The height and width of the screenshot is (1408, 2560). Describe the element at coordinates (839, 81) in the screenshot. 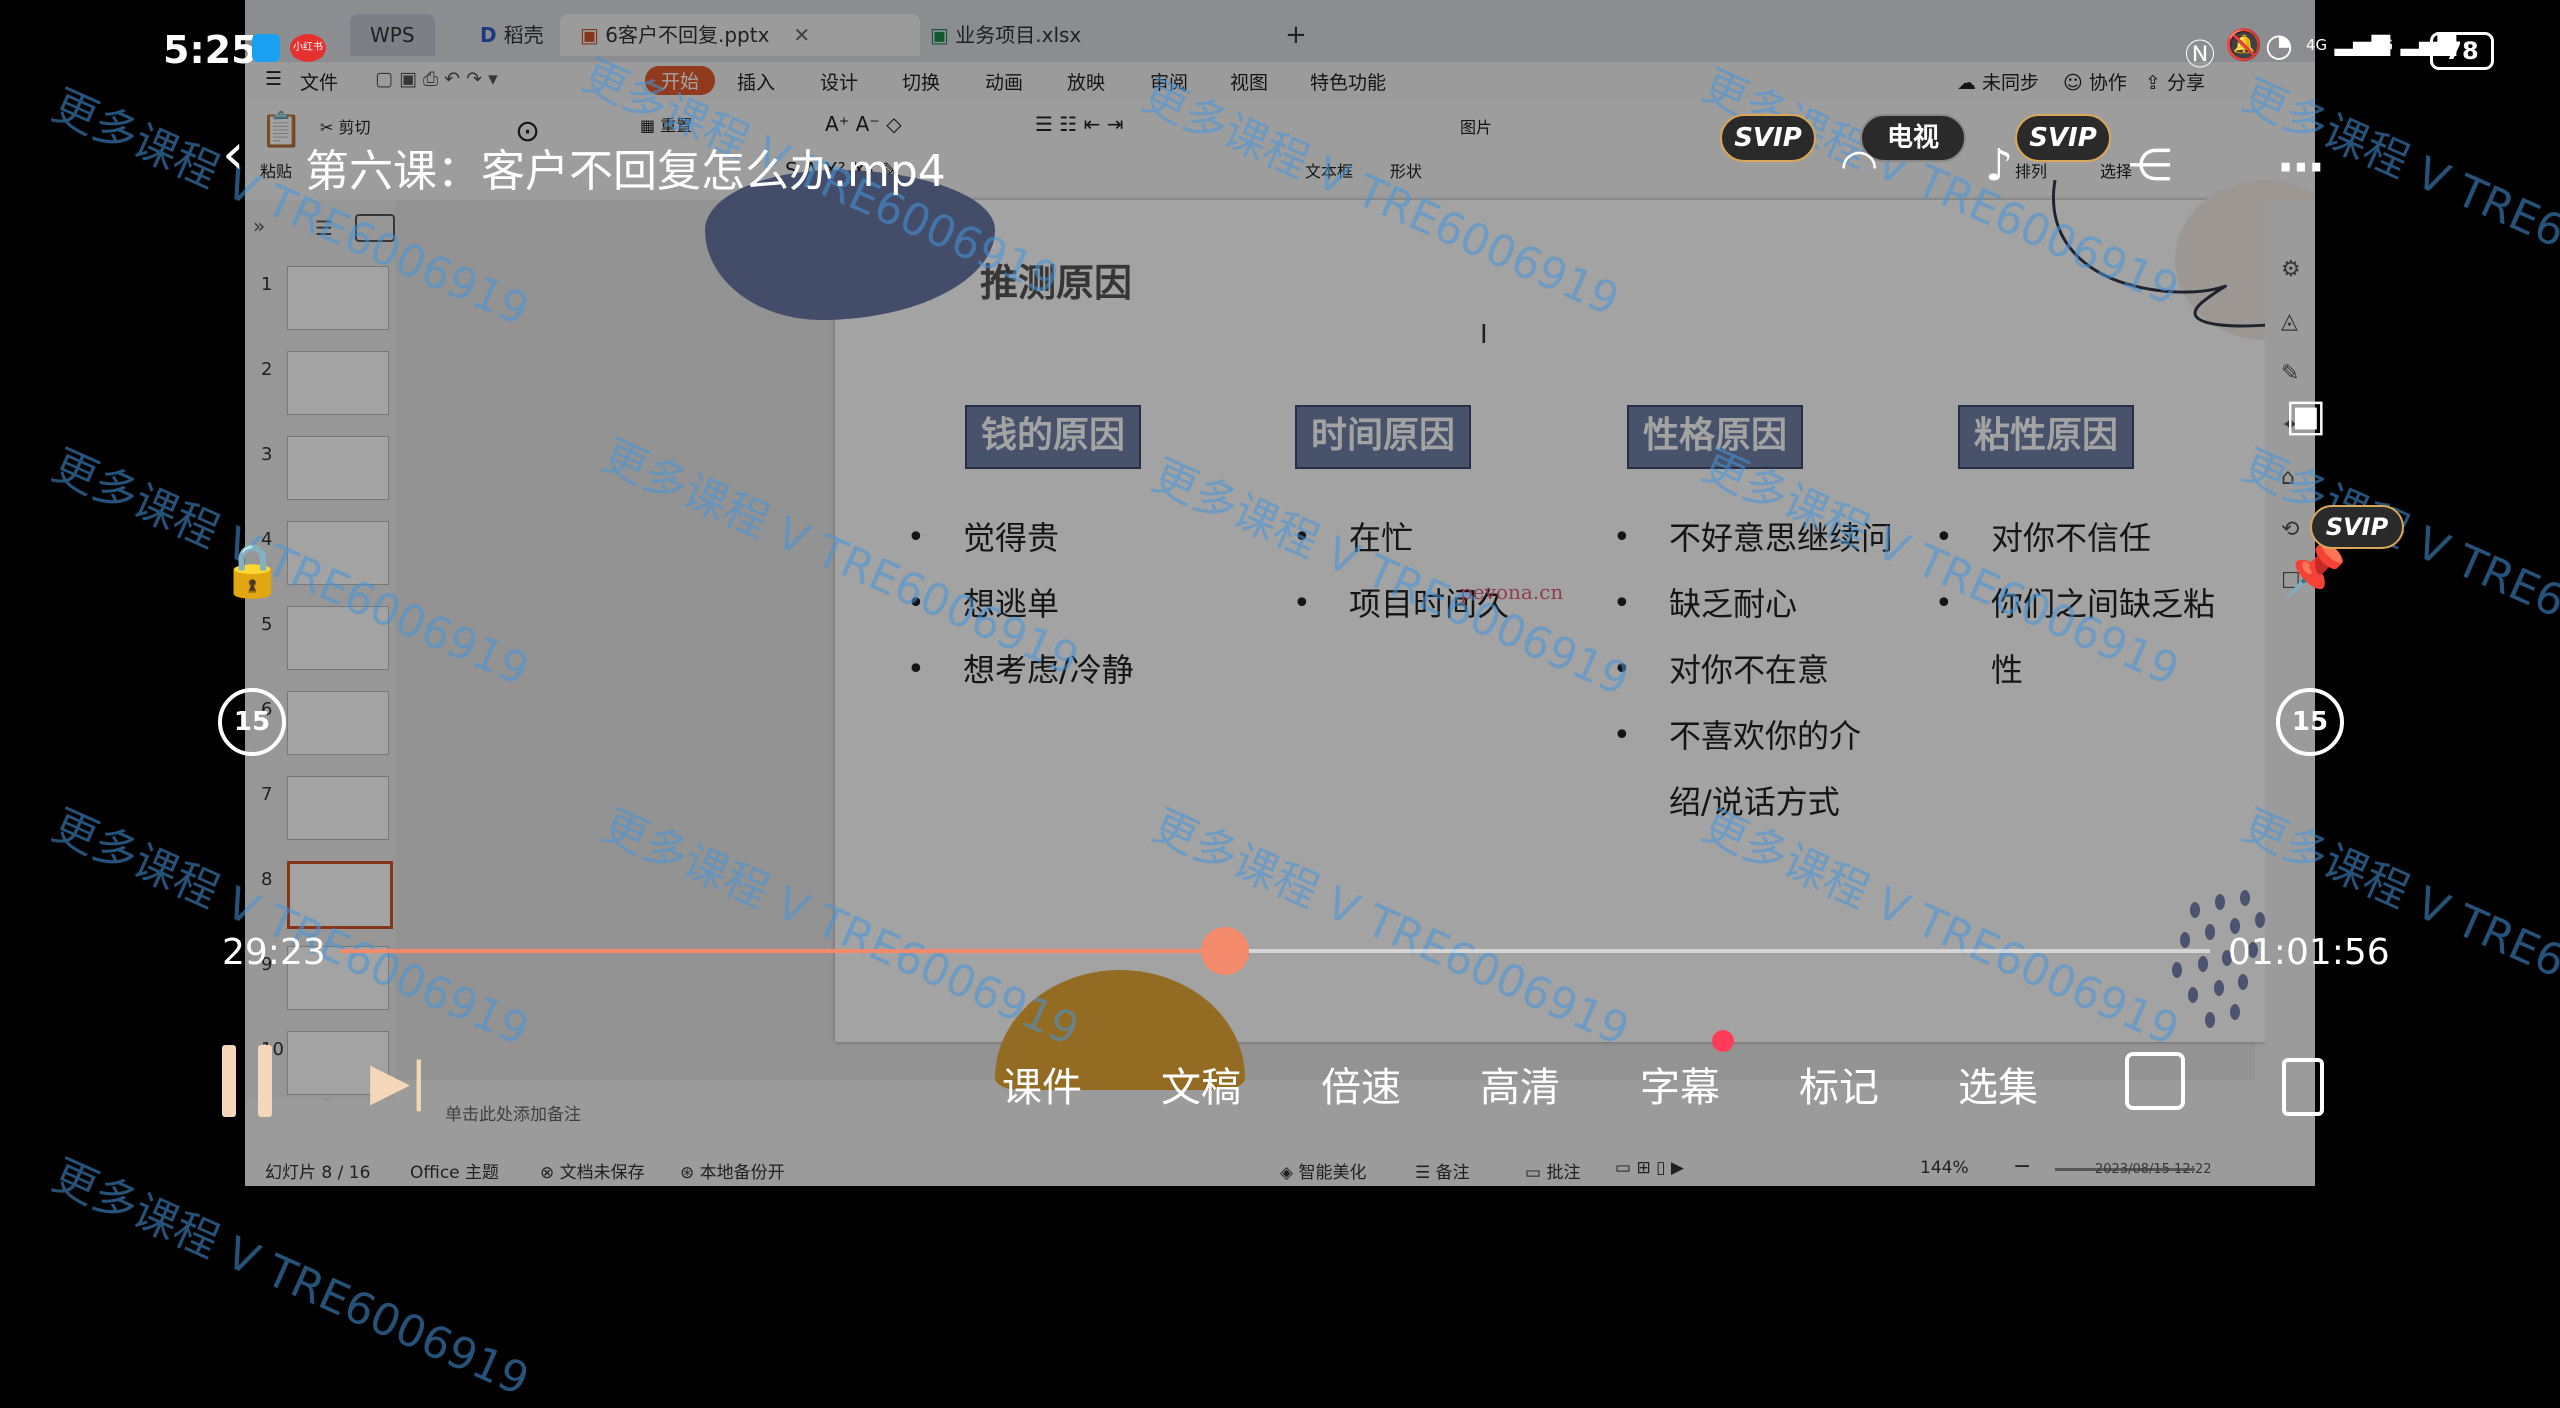

I see `menu-design: 设计` at that location.